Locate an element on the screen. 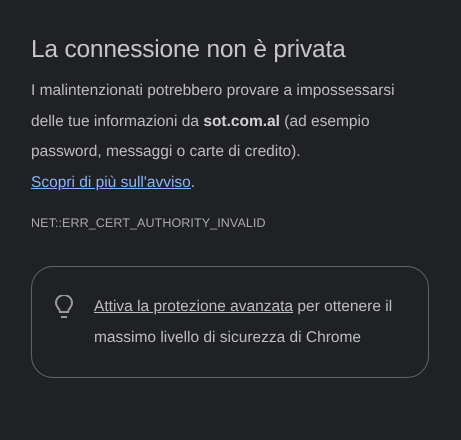 The image size is (461, 440). protection-message: Attiva la protezione avanzata per ottenere il massimo livello di sicurezza di Chrome is located at coordinates (244, 322).